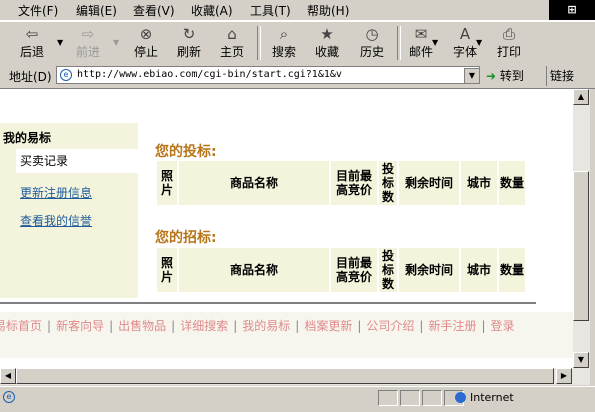 This screenshot has width=595, height=412. Describe the element at coordinates (491, 76) in the screenshot. I see `go-arrow-icon: ➜` at that location.